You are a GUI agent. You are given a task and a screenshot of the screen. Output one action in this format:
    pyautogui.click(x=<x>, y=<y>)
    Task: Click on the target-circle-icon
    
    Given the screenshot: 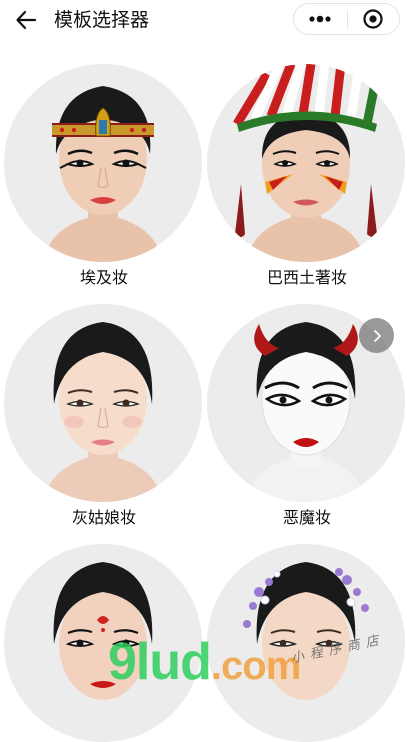 What is the action you would take?
    pyautogui.click(x=373, y=19)
    